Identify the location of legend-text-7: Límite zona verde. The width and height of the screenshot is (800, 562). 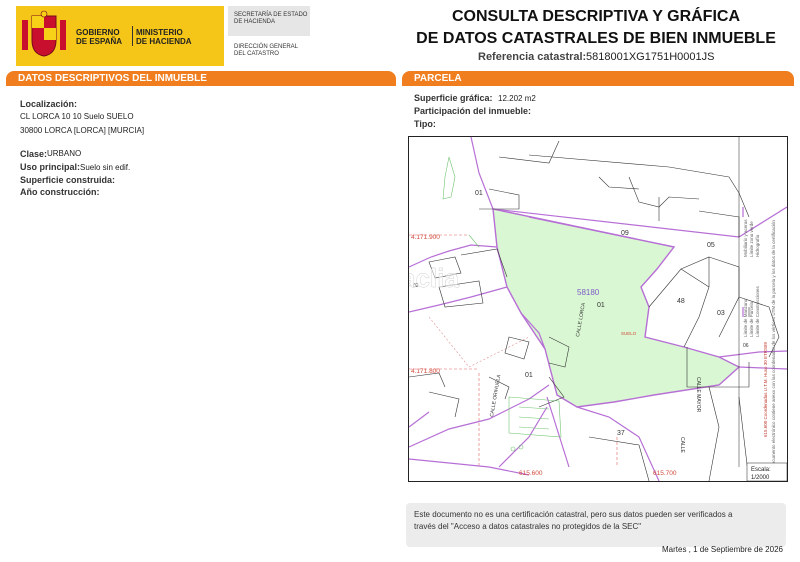
(751, 239).